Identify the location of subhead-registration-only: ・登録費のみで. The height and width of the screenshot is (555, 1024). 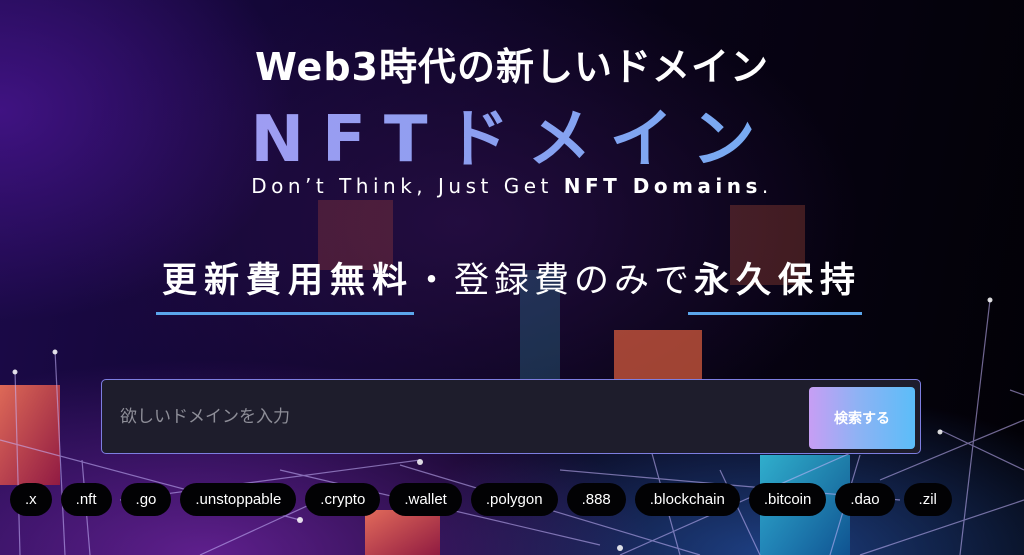
(553, 281).